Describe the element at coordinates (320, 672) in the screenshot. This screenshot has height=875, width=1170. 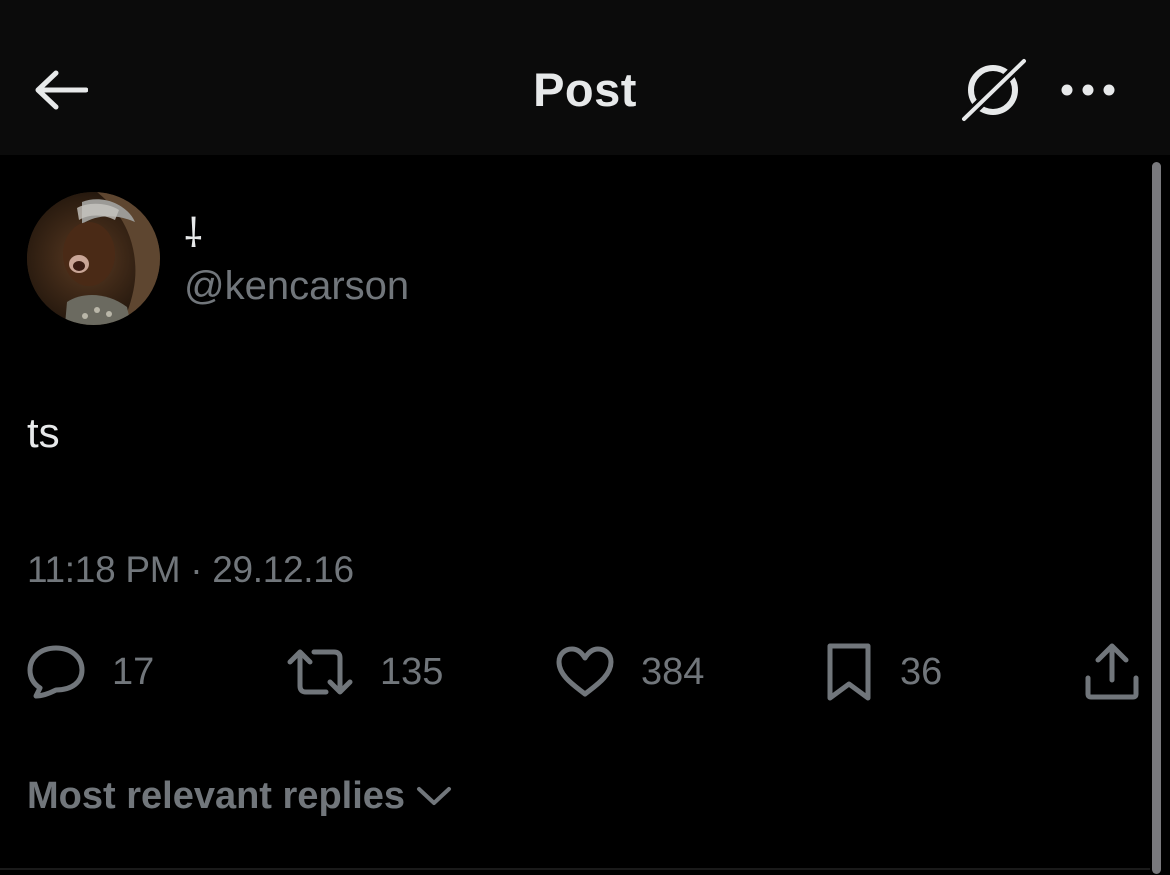
I see `repost-icon` at that location.